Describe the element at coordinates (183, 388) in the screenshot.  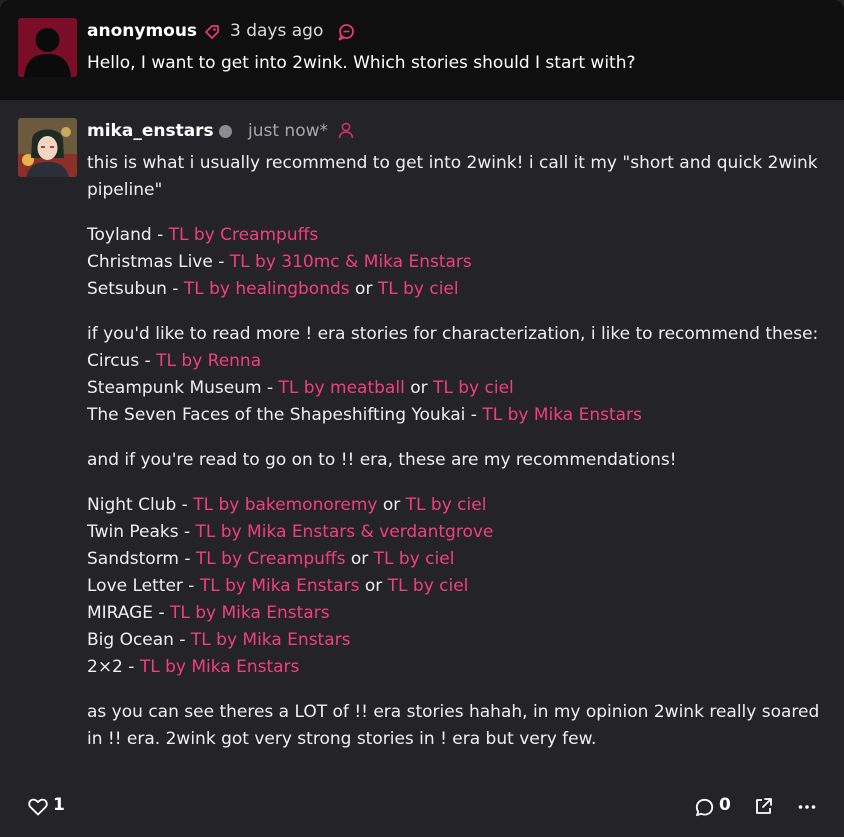
I see `story-title: Steampunk Museum -` at that location.